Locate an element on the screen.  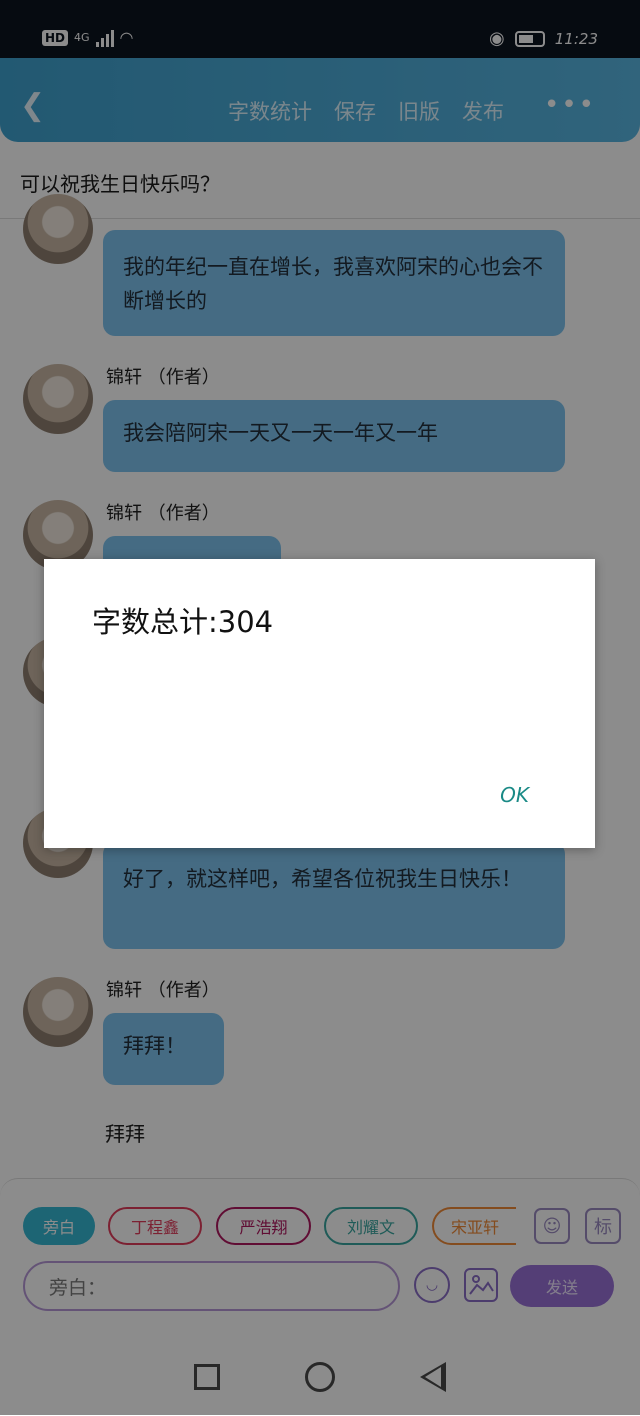
dialog-message: 字数总计:304 is located at coordinates (183, 622).